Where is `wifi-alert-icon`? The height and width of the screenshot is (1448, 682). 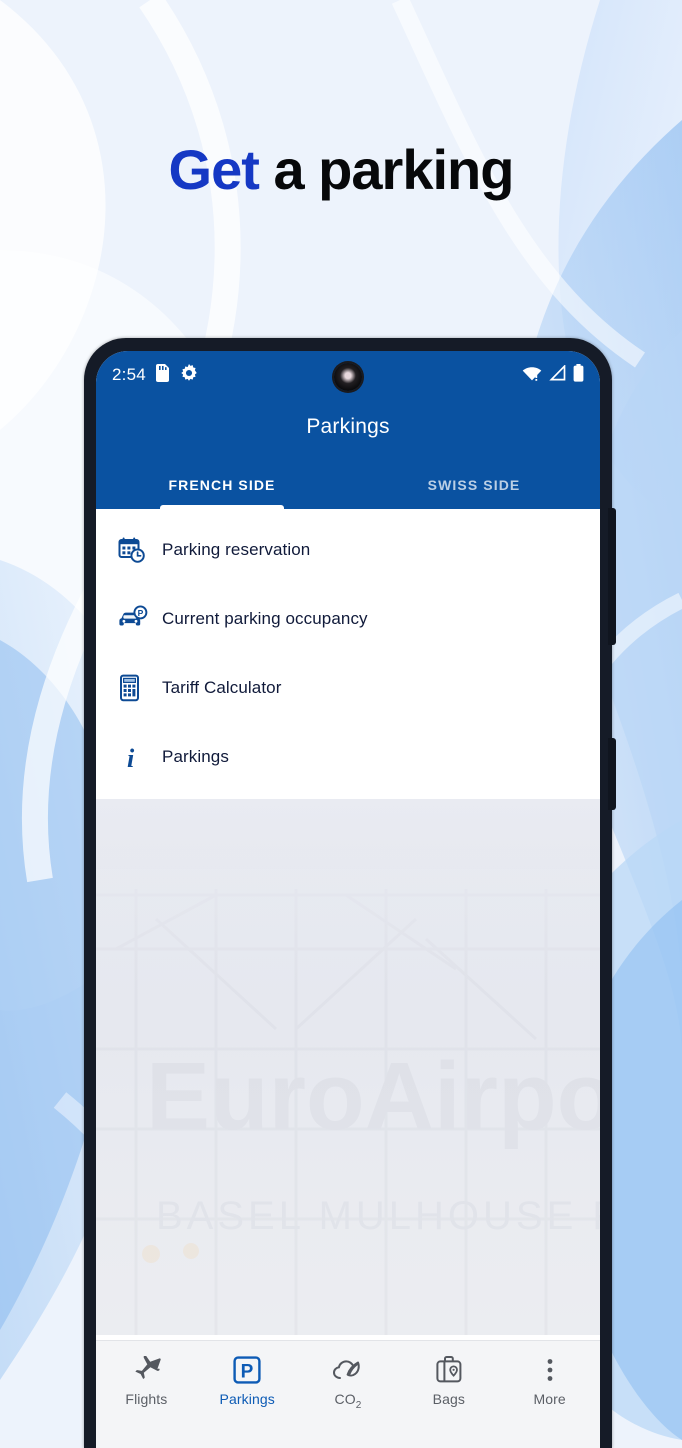
wifi-alert-icon is located at coordinates (532, 375).